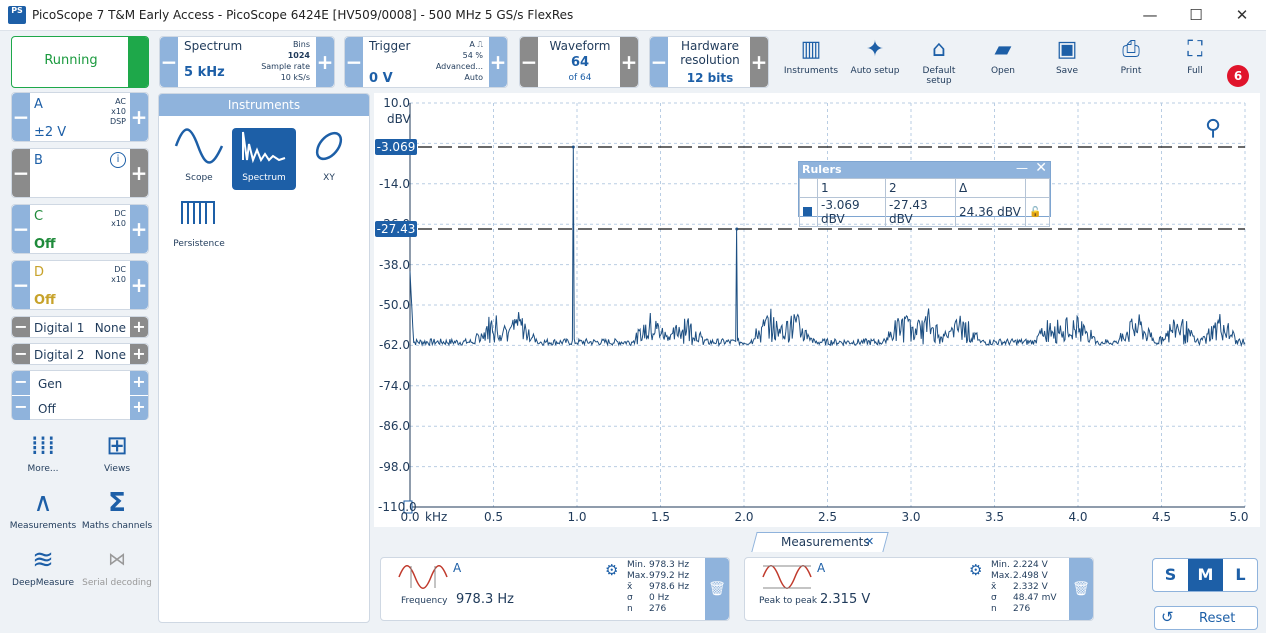  Describe the element at coordinates (396, 229) in the screenshot. I see `ruler-2-handle: -27.43` at that location.